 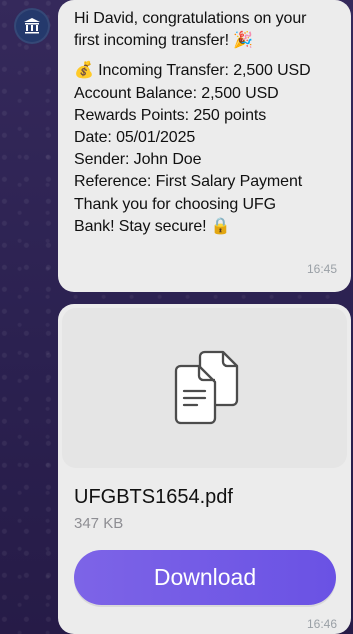 What do you see at coordinates (175, 204) in the screenshot?
I see `message-line: Thank you for choosing UFG` at bounding box center [175, 204].